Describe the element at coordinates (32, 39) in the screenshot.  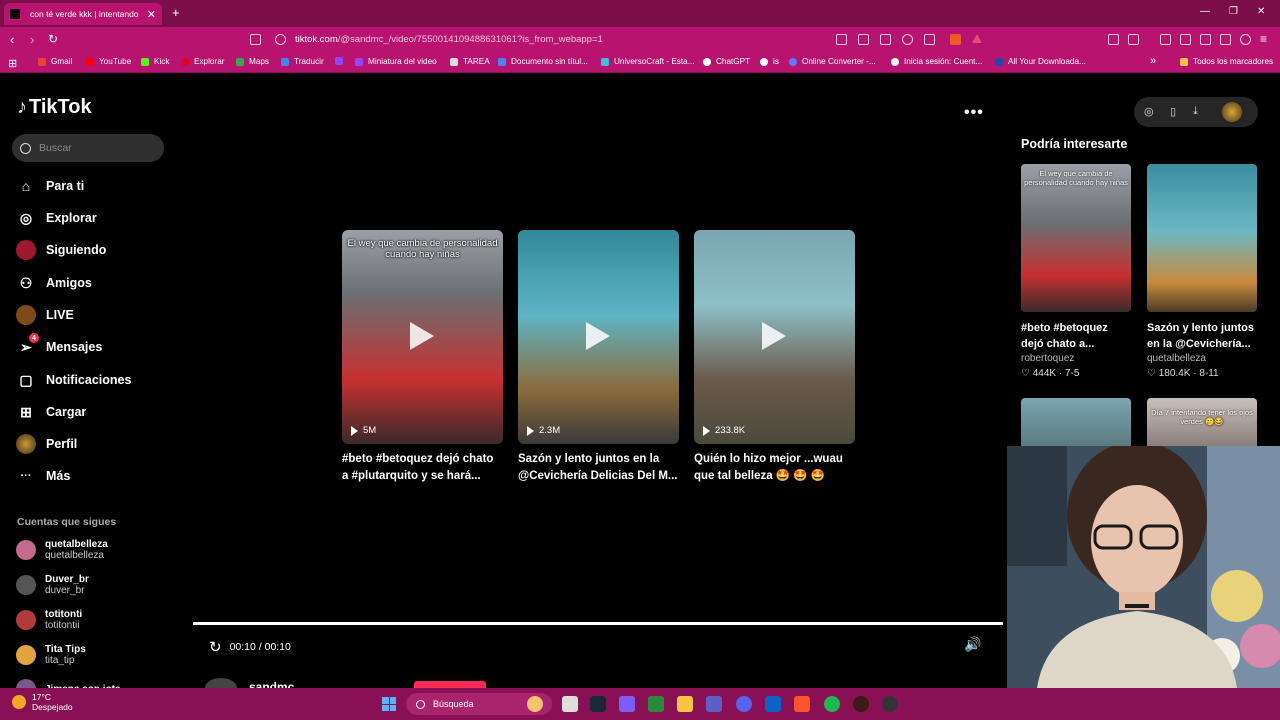
I see `forward-icon: ›` at that location.